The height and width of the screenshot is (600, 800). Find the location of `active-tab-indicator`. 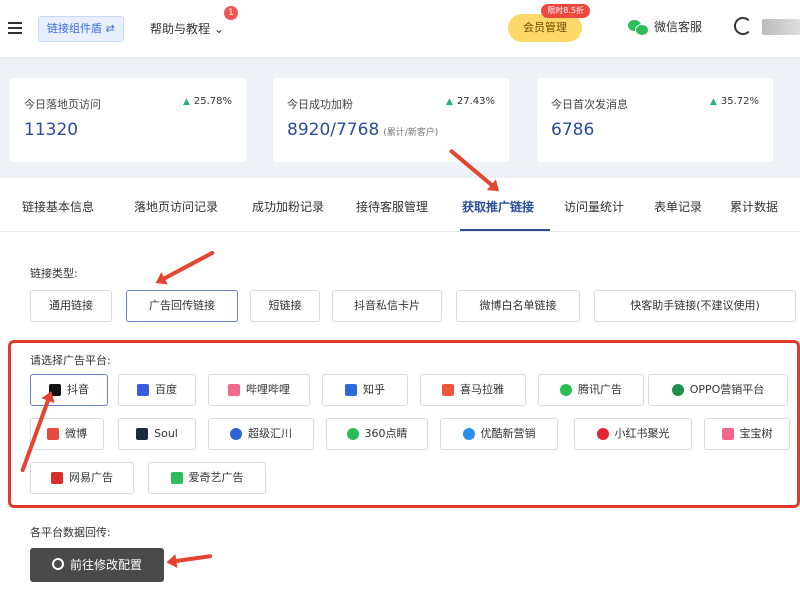

active-tab-indicator is located at coordinates (505, 230).